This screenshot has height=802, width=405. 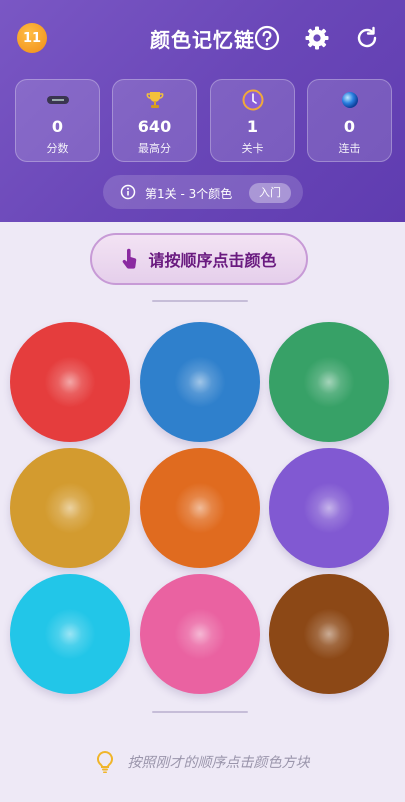 I want to click on stat-value: 640, so click(x=154, y=126).